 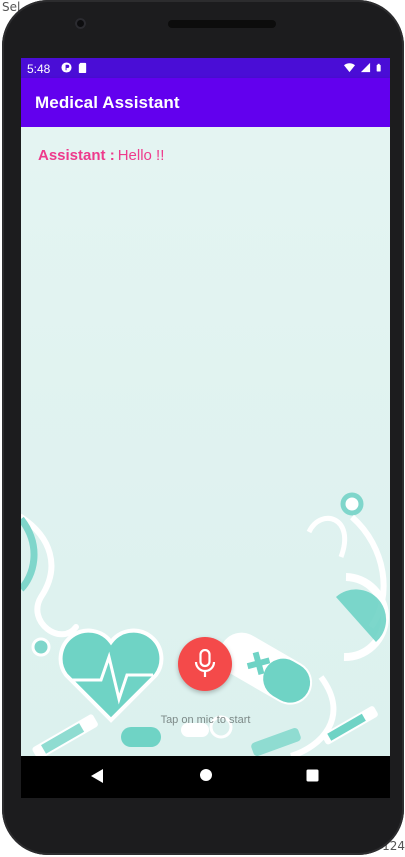 I want to click on mic-hint: Tap on mic to start, so click(x=205, y=720).